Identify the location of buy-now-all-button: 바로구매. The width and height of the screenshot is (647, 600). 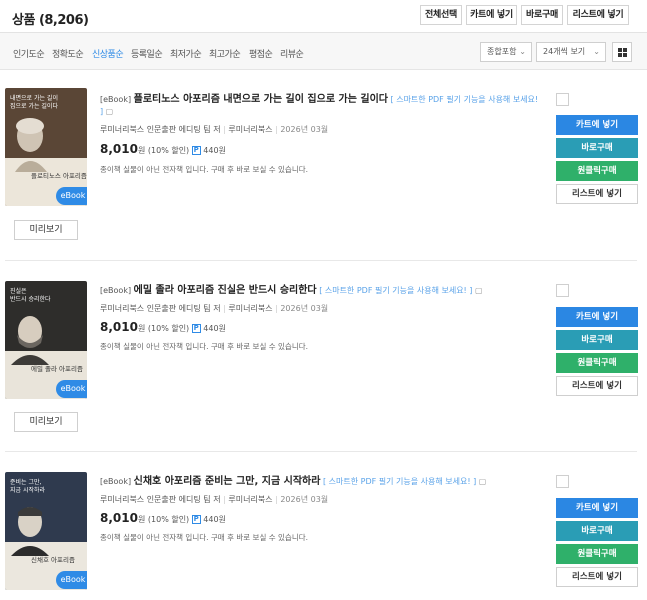
(542, 15).